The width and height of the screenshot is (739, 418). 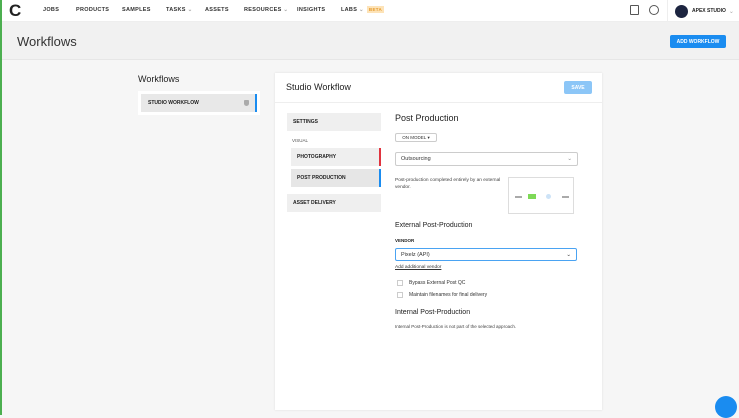 I want to click on workflow-item-label: STUDIO WORKFLOW, so click(x=173, y=103).